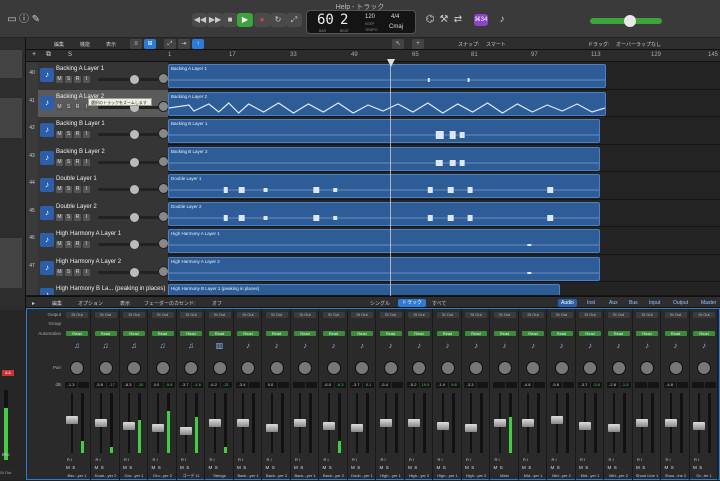  I want to click on mixer-icon: ▸, so click(33, 303).